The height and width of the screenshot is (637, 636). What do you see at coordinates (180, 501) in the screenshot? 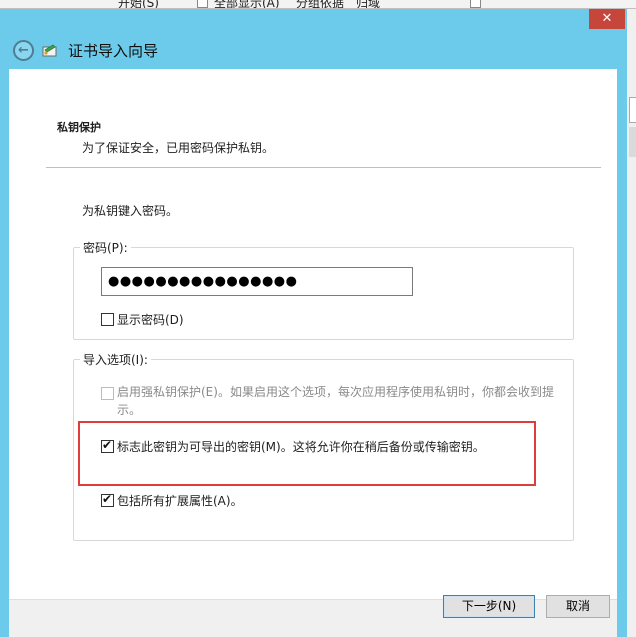
I see `extended-properties-label: 包括所有扩展属性(A)。` at bounding box center [180, 501].